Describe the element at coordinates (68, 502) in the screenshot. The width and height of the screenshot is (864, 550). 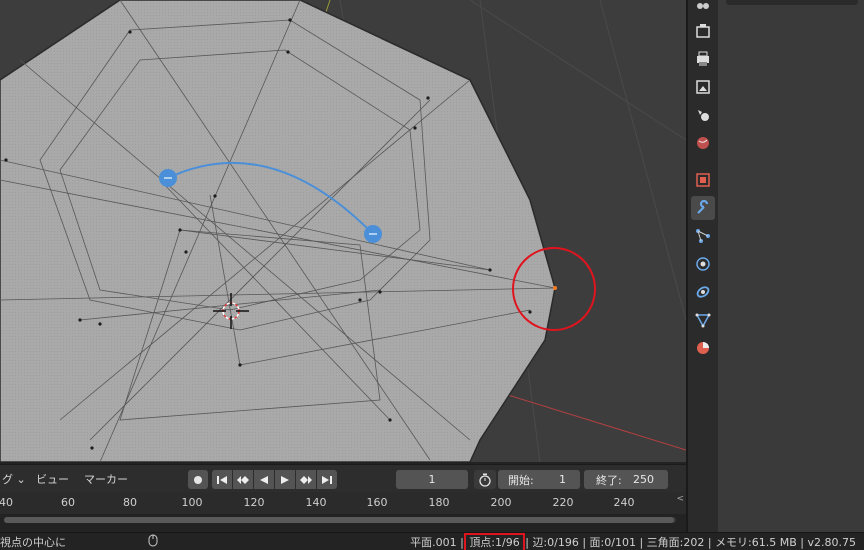
I see `ruler-tick: 60` at that location.